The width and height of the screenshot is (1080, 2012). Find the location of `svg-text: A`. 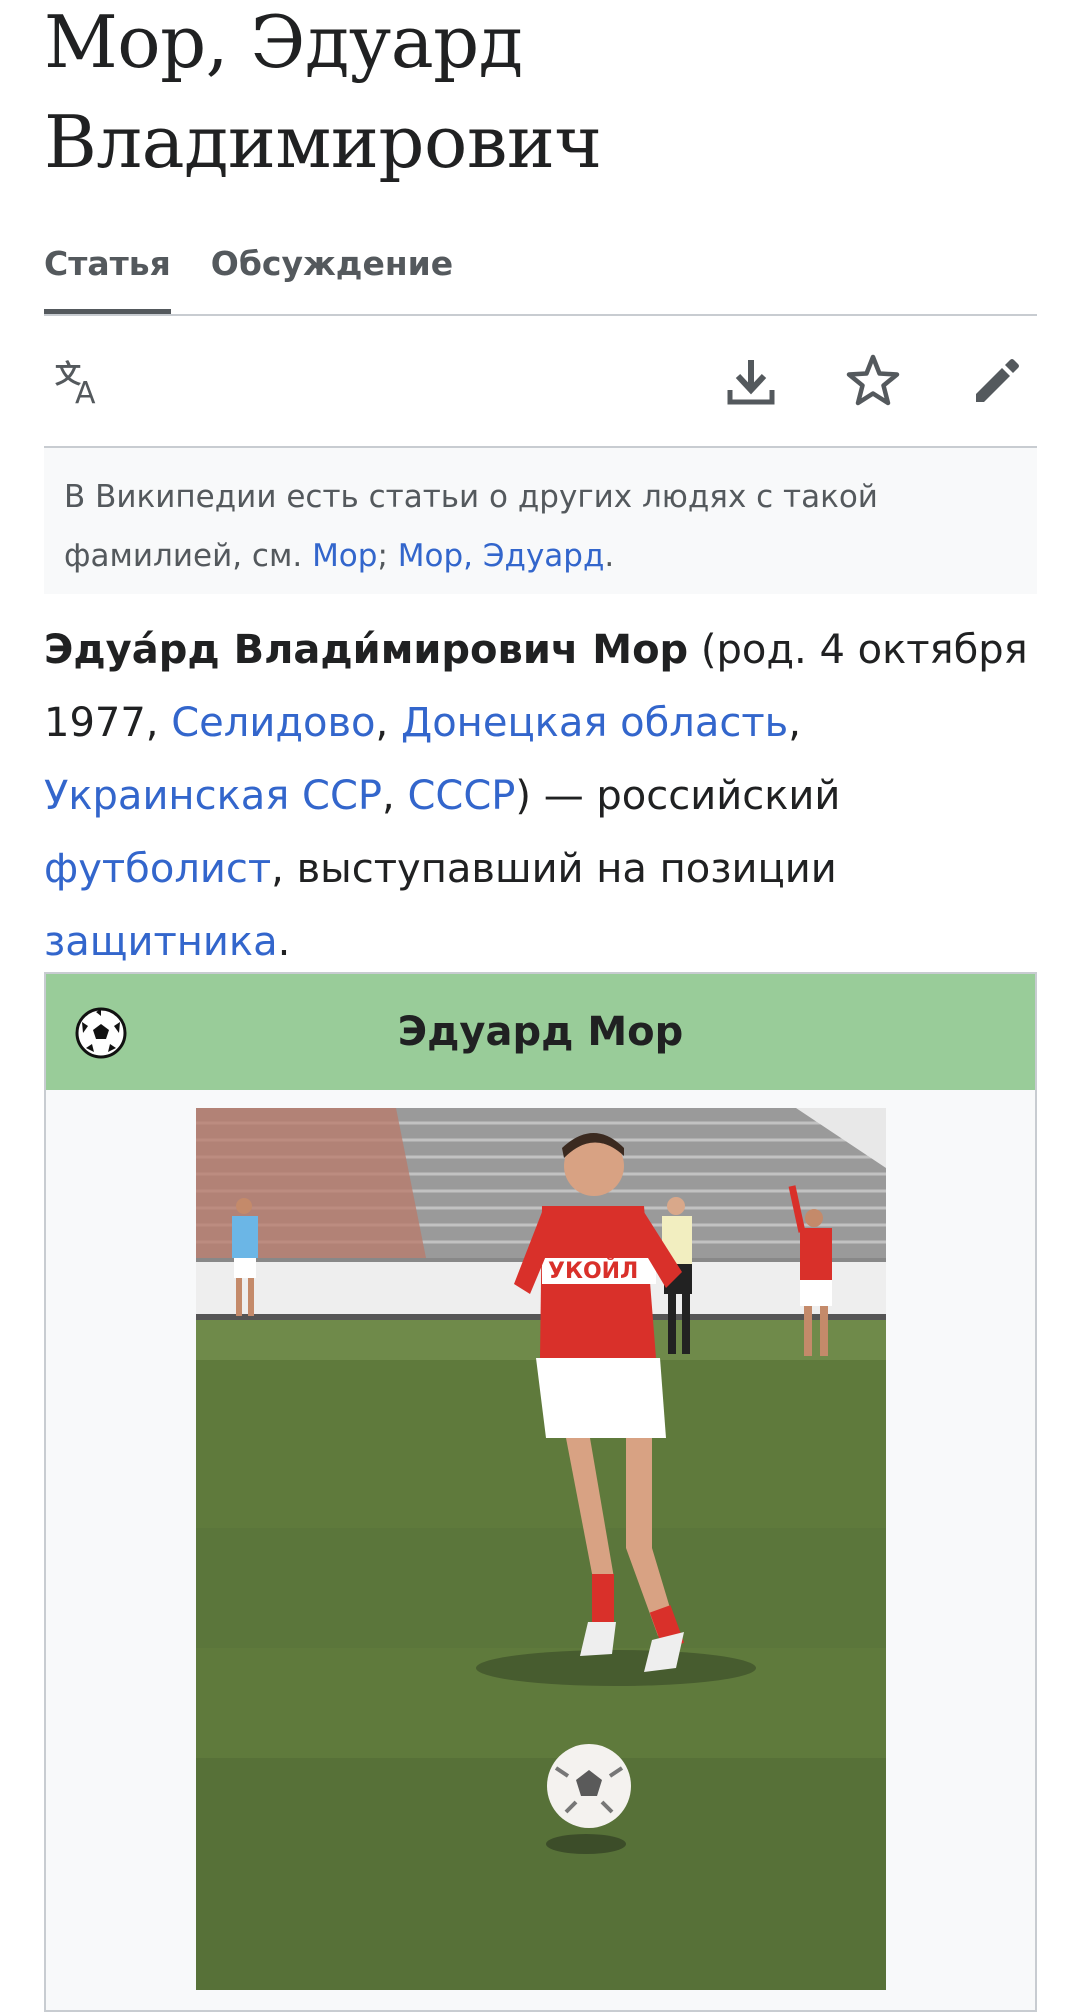

svg-text: A is located at coordinates (85, 390).